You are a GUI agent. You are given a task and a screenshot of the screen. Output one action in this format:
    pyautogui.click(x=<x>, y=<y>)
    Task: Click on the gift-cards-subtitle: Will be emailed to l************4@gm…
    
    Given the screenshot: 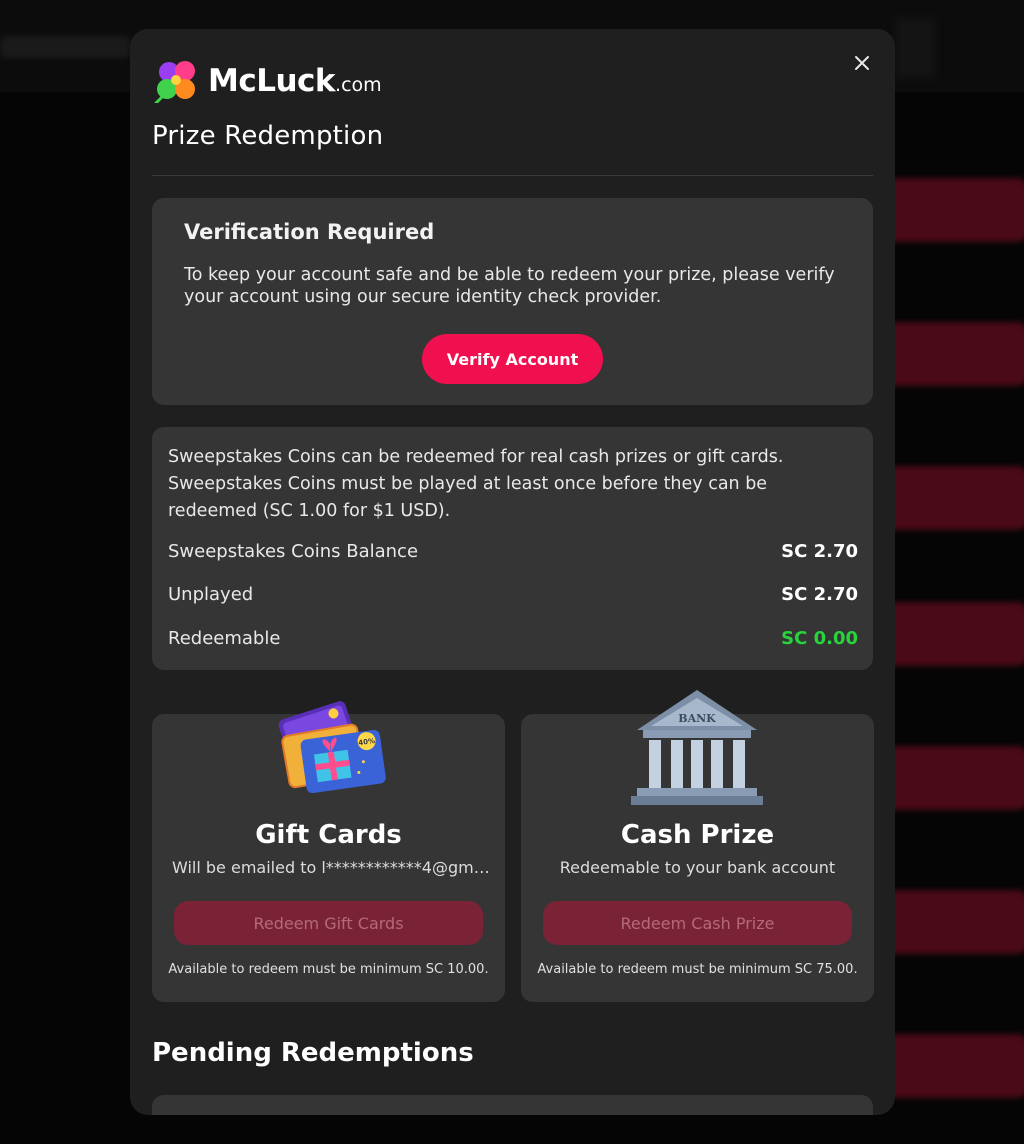 What is the action you would take?
    pyautogui.click(x=331, y=867)
    